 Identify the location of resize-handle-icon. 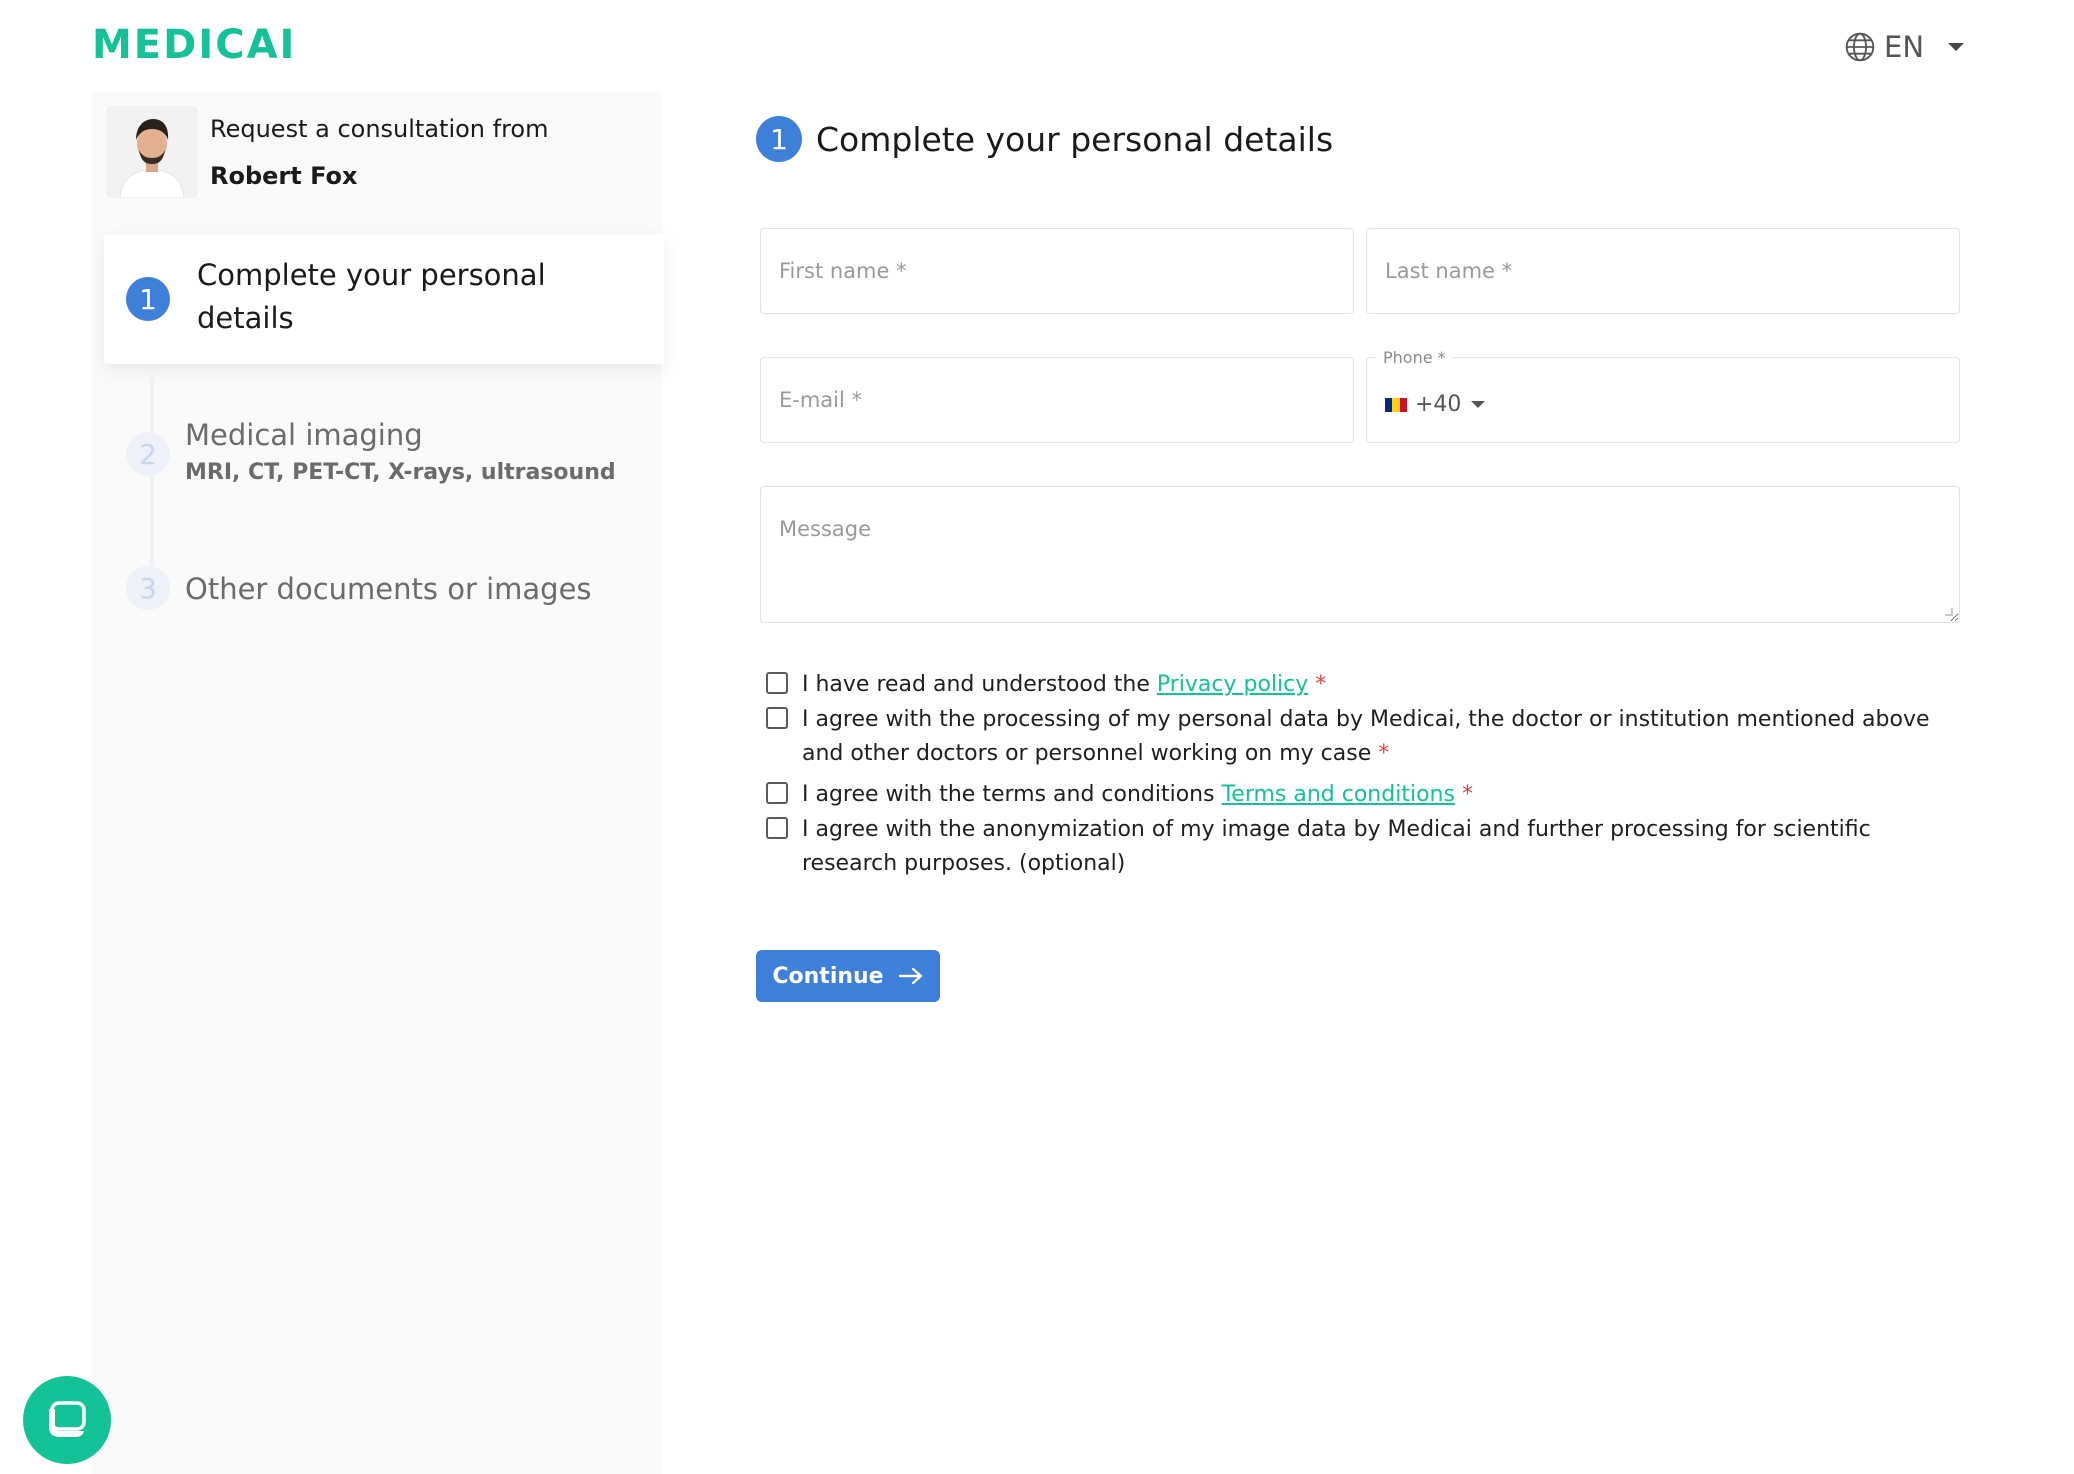
(1949, 612).